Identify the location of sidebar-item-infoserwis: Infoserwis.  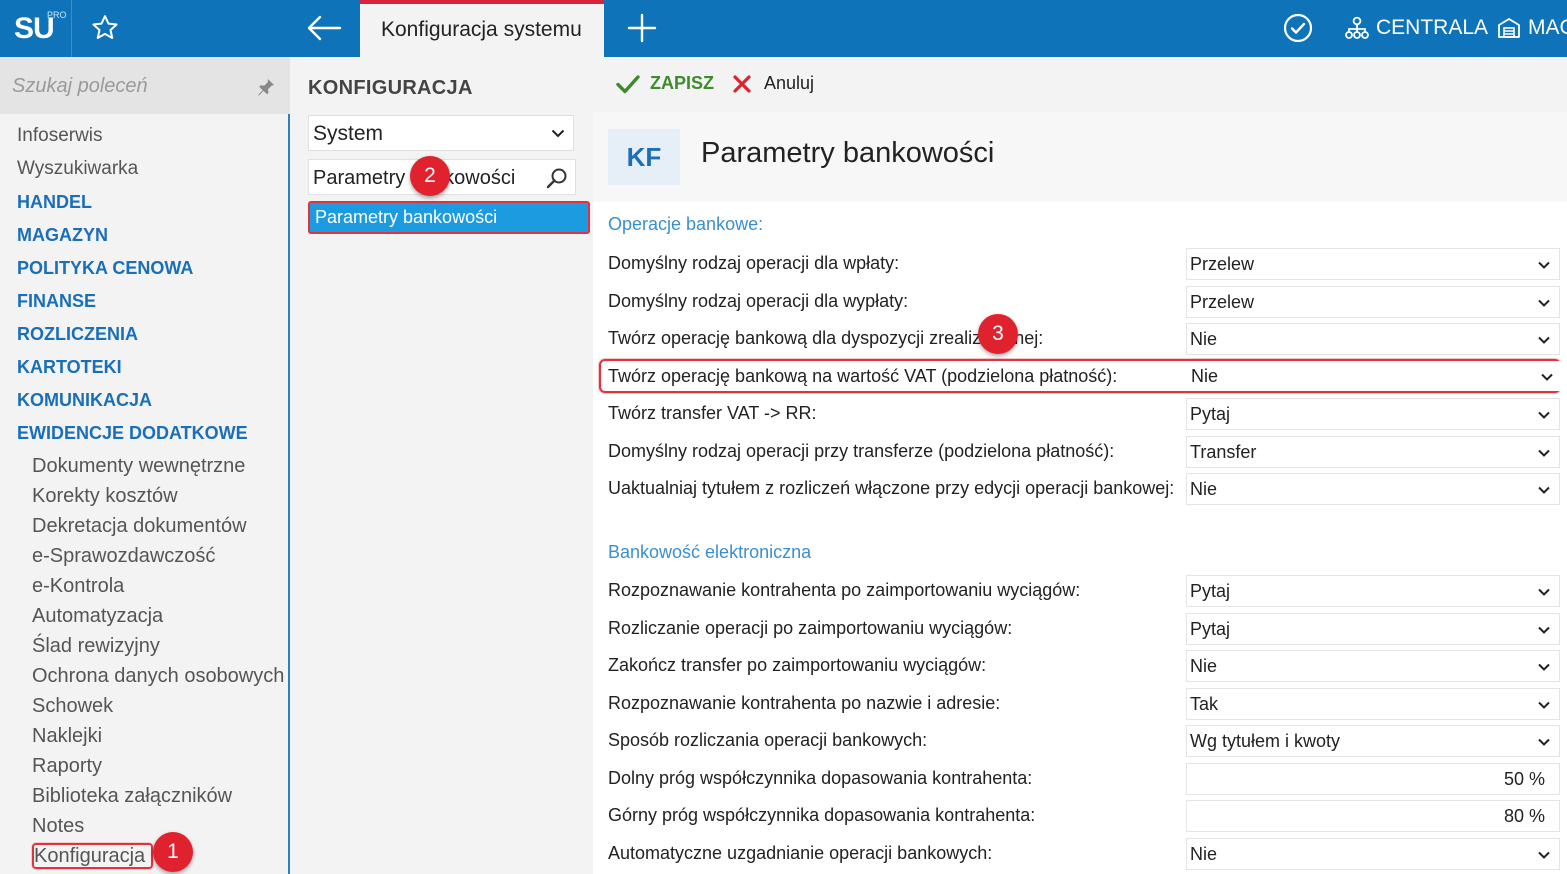
(145, 140).